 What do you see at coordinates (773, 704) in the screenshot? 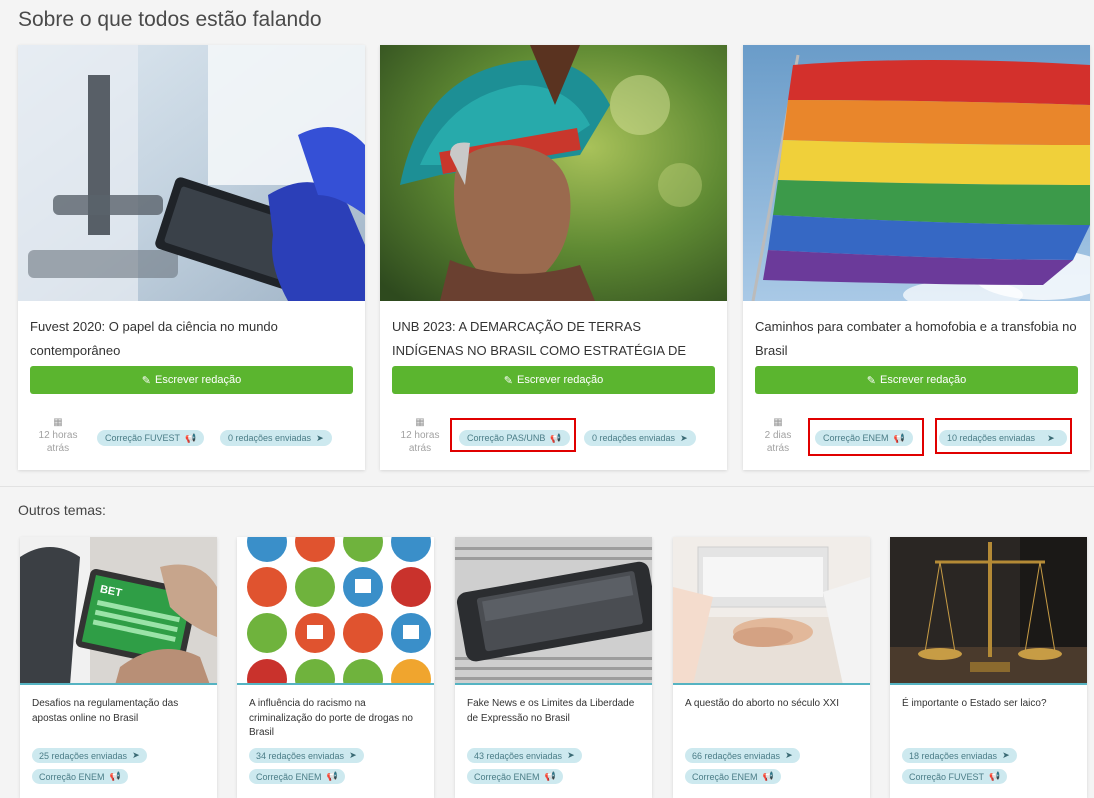
I see `card-title: A questão do aborto no século XXI` at bounding box center [773, 704].